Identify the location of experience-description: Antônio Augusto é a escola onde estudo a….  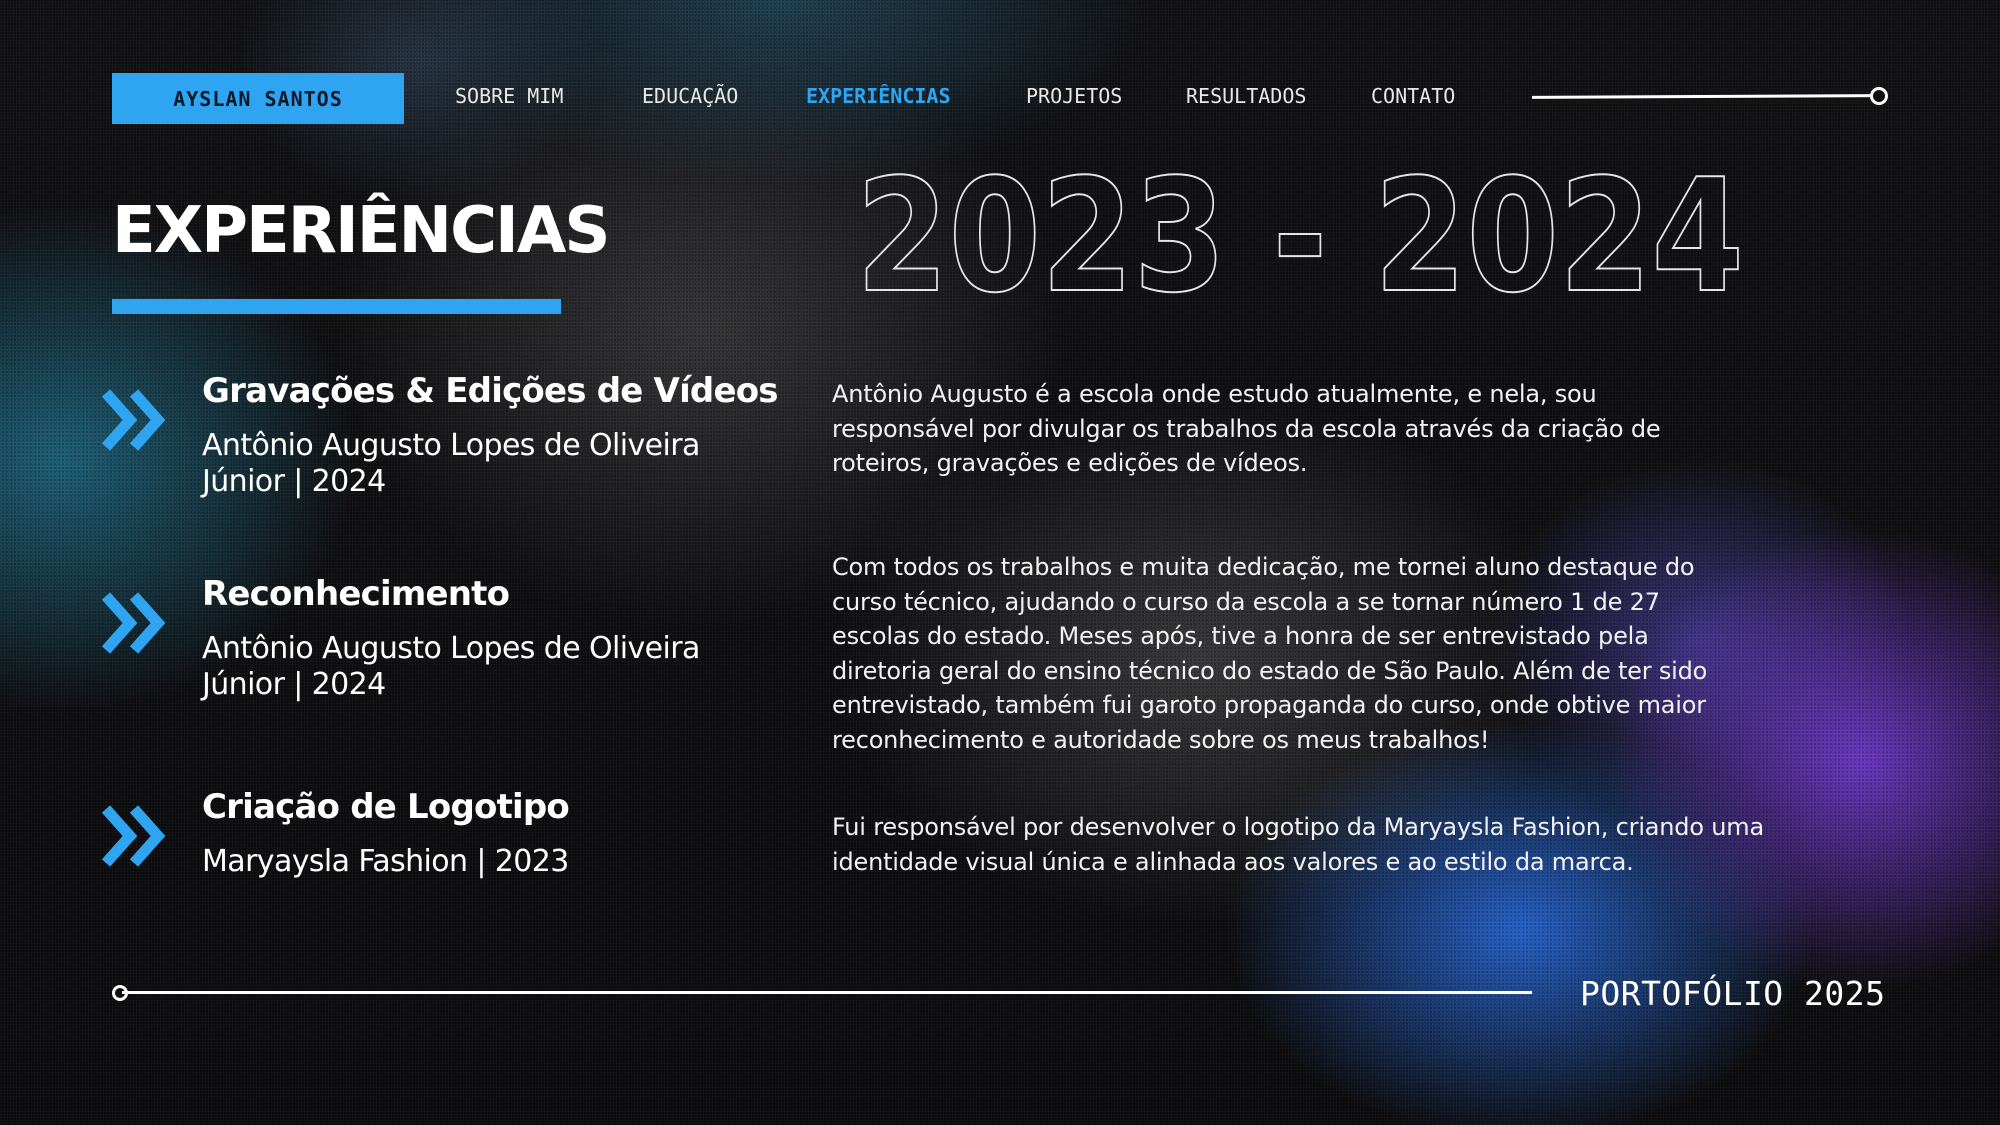
(1246, 428).